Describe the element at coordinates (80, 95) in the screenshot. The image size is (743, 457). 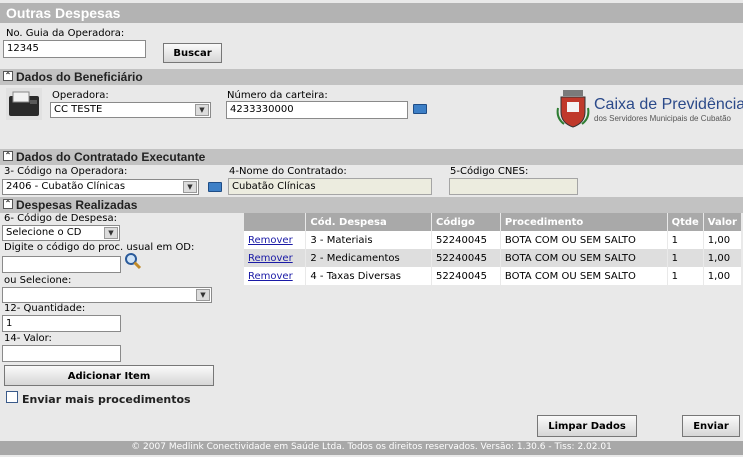
I see `operadora-label: Operadora:` at that location.